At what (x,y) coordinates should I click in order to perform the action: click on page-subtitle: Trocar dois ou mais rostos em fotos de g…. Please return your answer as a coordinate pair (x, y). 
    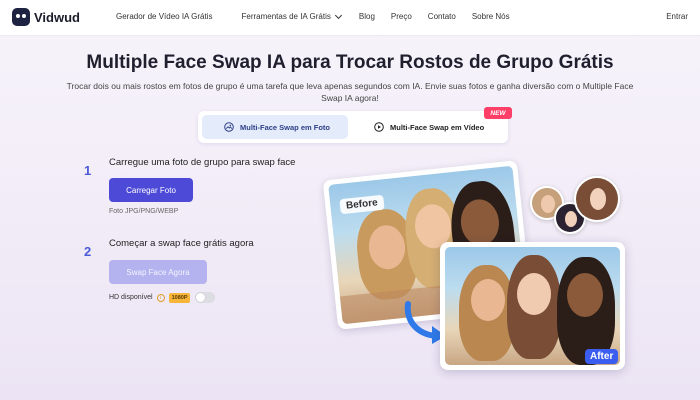
    Looking at the image, I should click on (350, 92).